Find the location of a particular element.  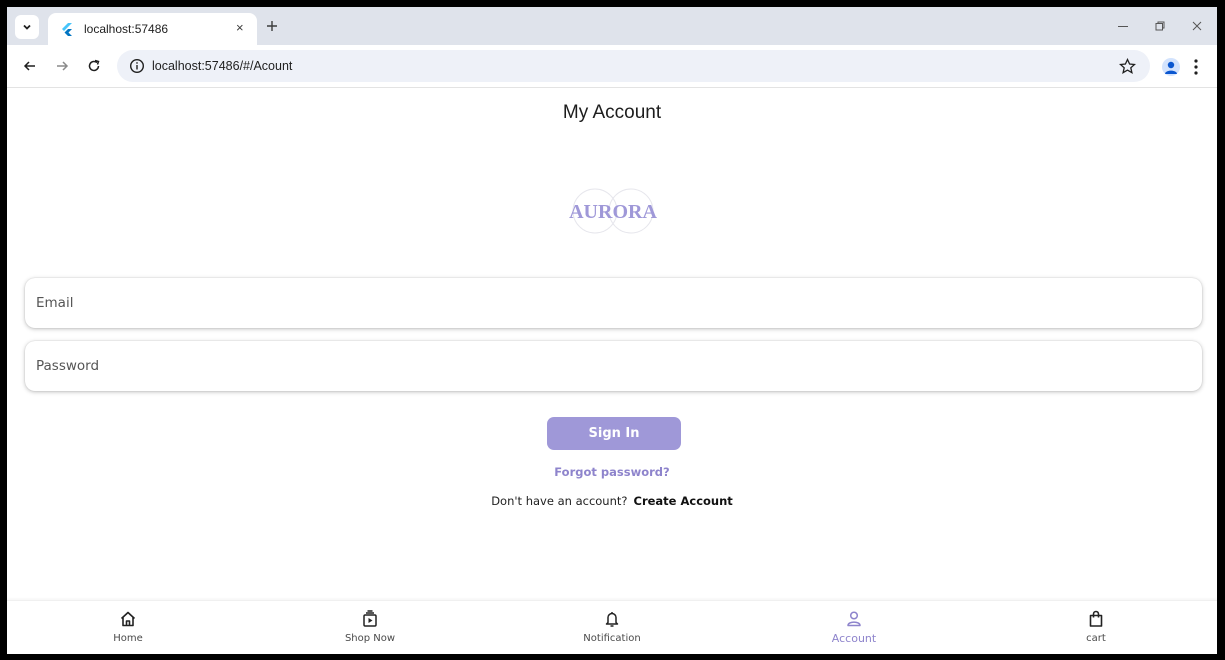

email-input is located at coordinates (613, 303).